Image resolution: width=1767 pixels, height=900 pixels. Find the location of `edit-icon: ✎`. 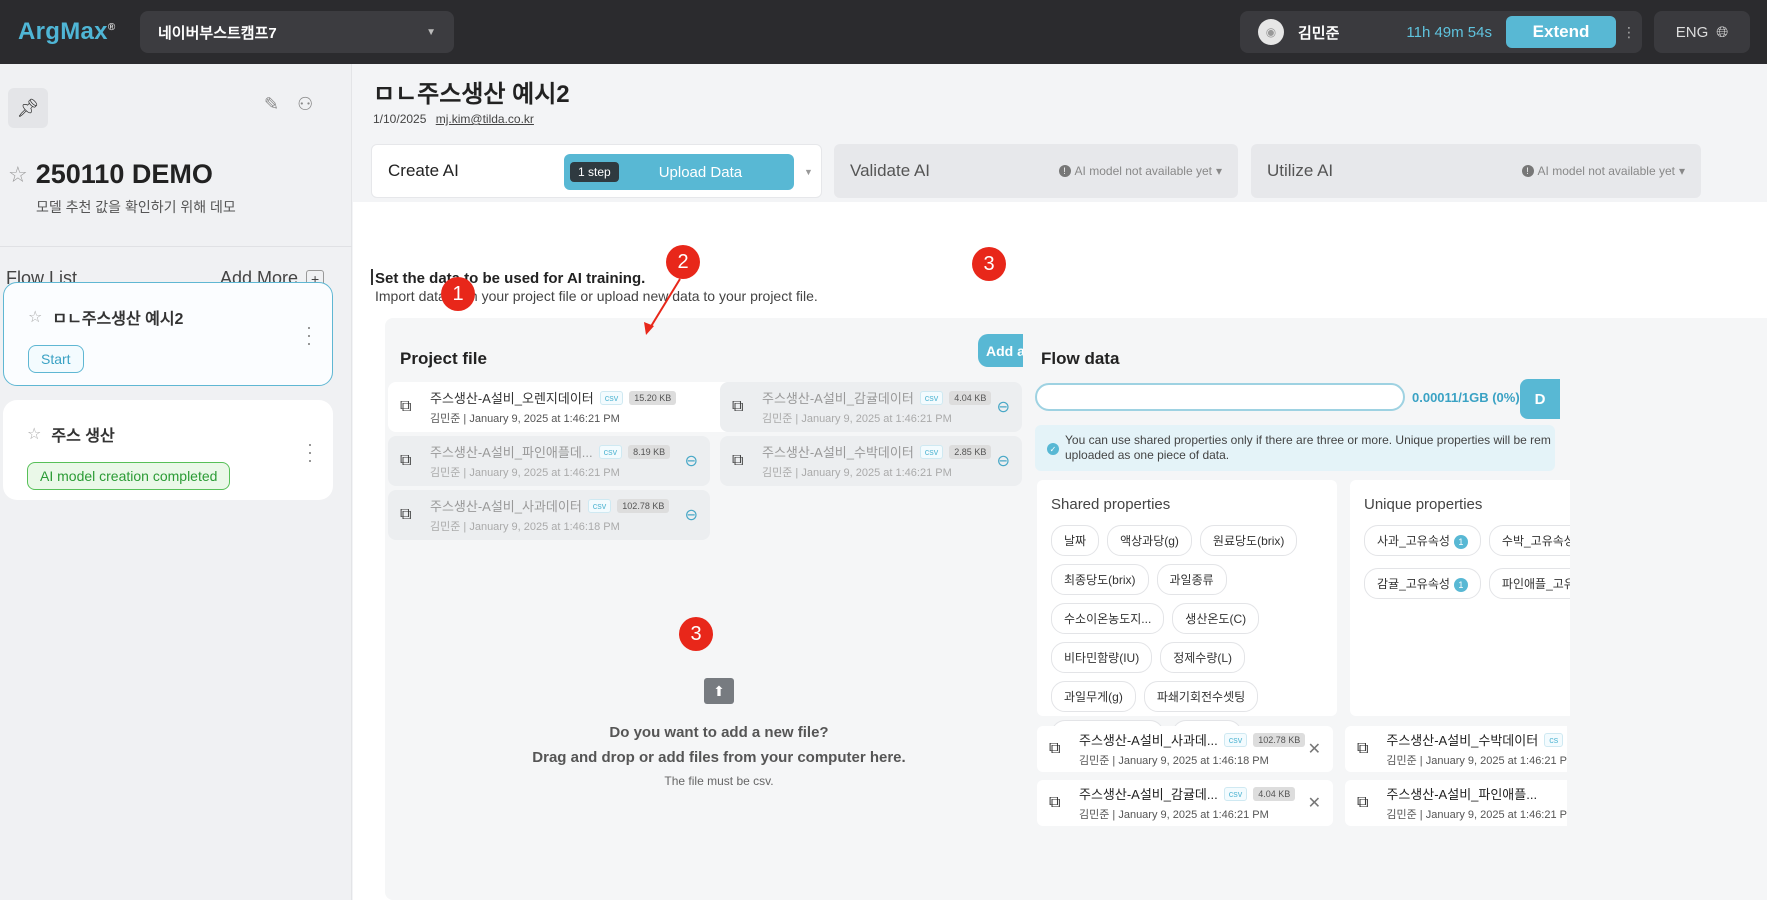

edit-icon: ✎ is located at coordinates (271, 104).